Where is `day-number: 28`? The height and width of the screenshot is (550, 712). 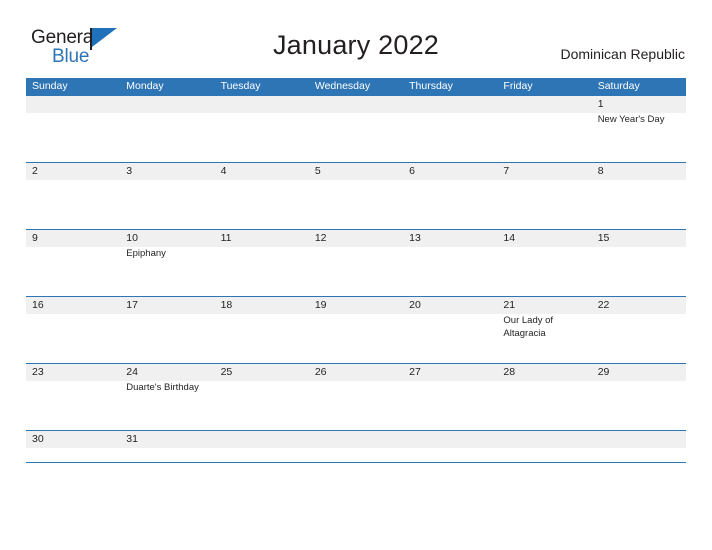
day-number: 28 is located at coordinates (544, 372).